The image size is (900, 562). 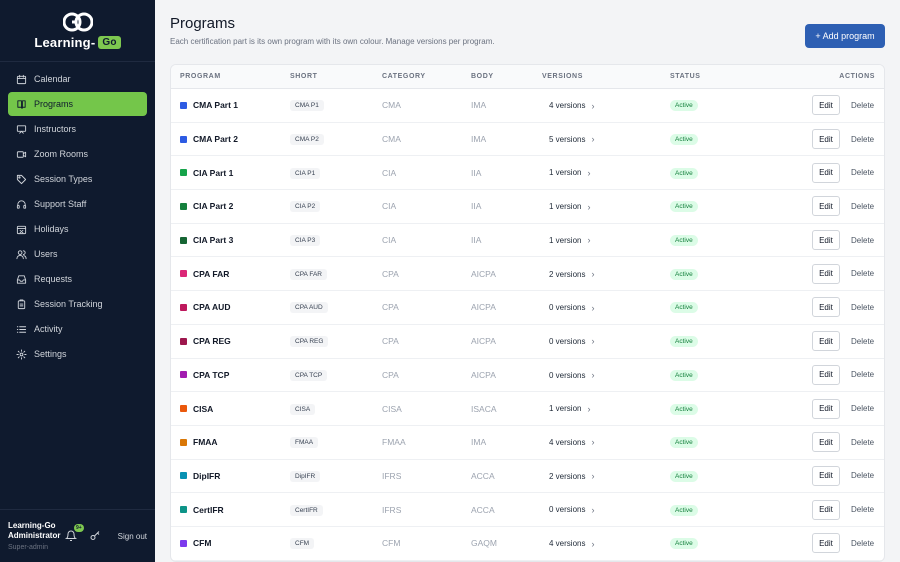 What do you see at coordinates (203, 23) in the screenshot?
I see `page-title: Programs` at bounding box center [203, 23].